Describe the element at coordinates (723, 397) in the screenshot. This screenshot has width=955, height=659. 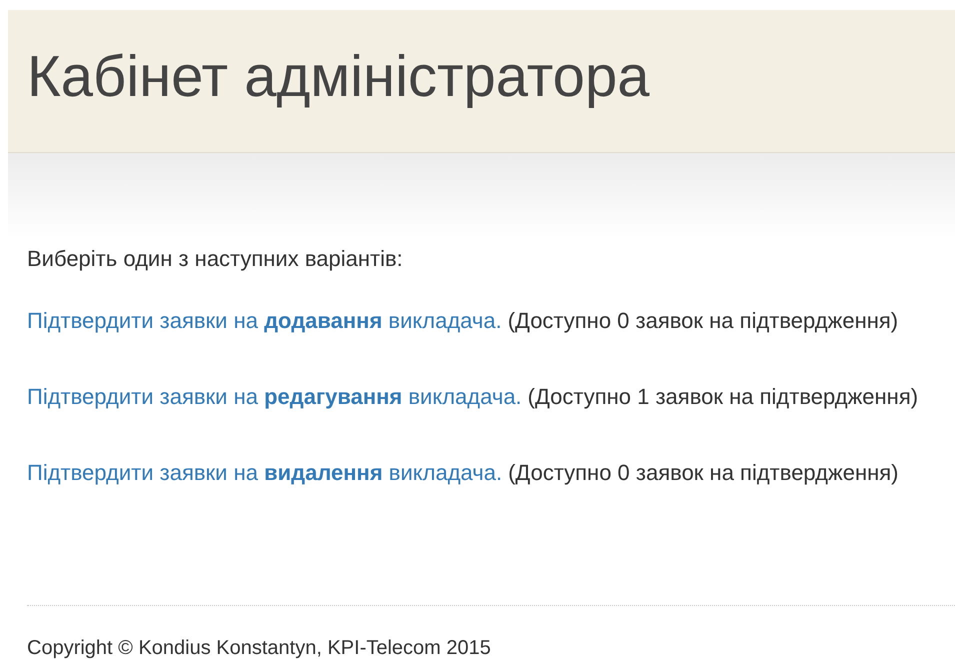
I see `request-count-text: (Доступно 1 заявок на підтвердження)` at that location.